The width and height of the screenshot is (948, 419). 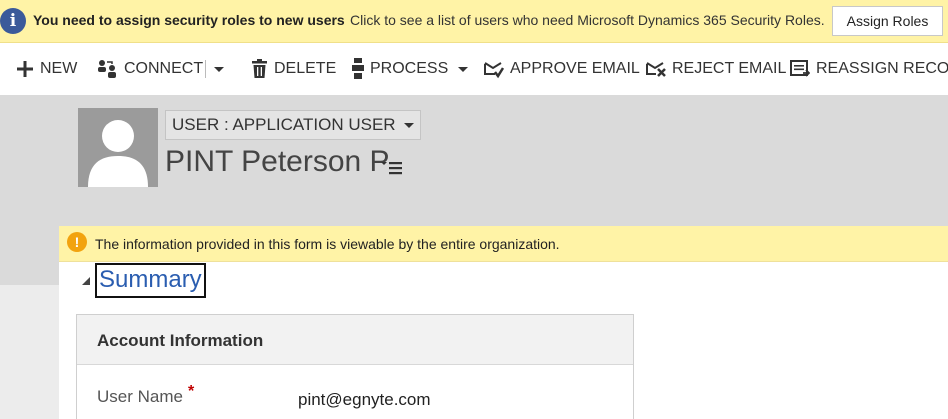 I want to click on approve-email-button: APPROVE EMAIL, so click(x=562, y=69).